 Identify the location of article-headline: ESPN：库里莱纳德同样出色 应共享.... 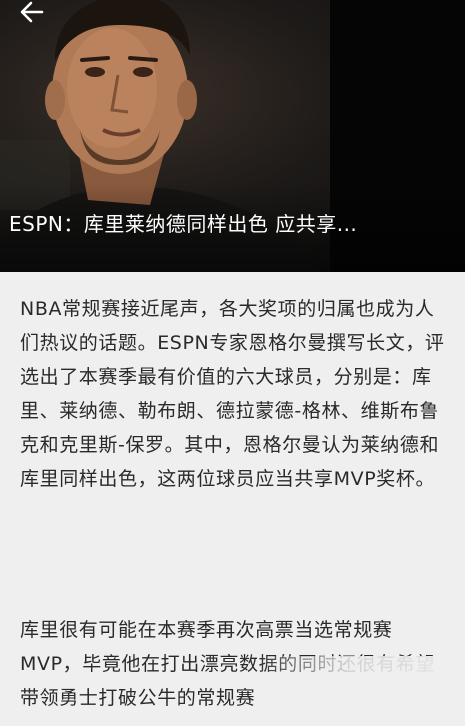
(183, 224).